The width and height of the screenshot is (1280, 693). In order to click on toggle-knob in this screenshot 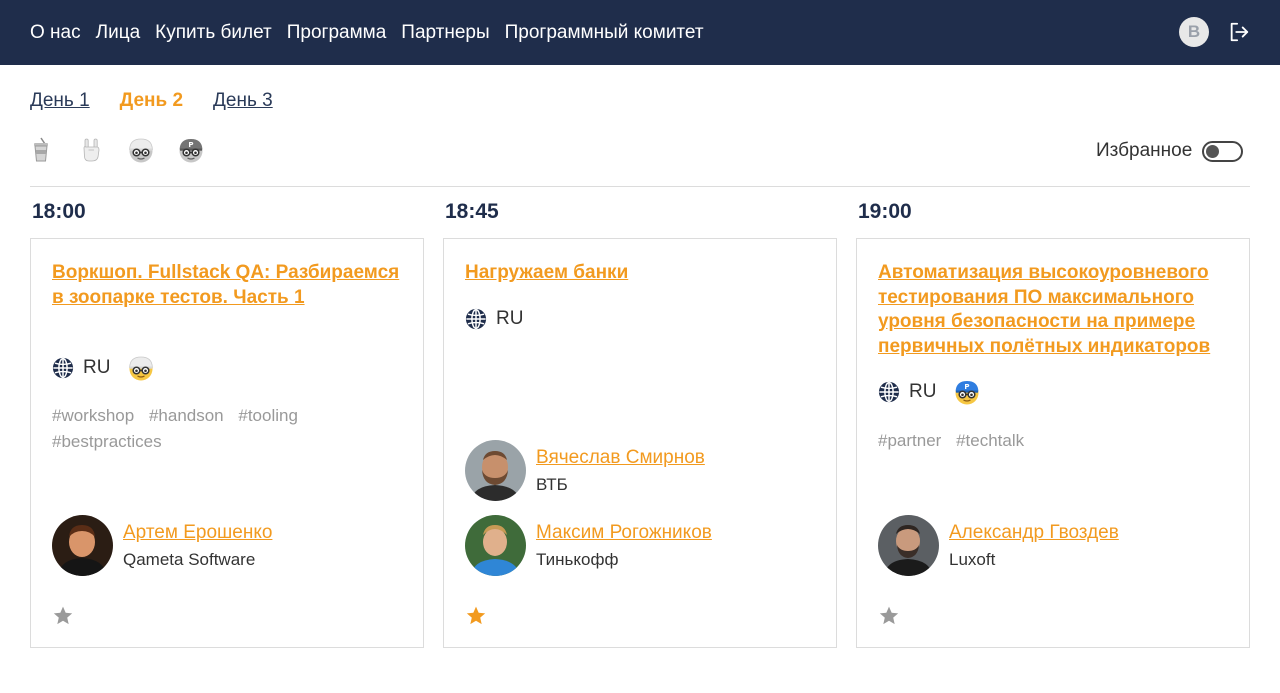, I will do `click(1213, 151)`.